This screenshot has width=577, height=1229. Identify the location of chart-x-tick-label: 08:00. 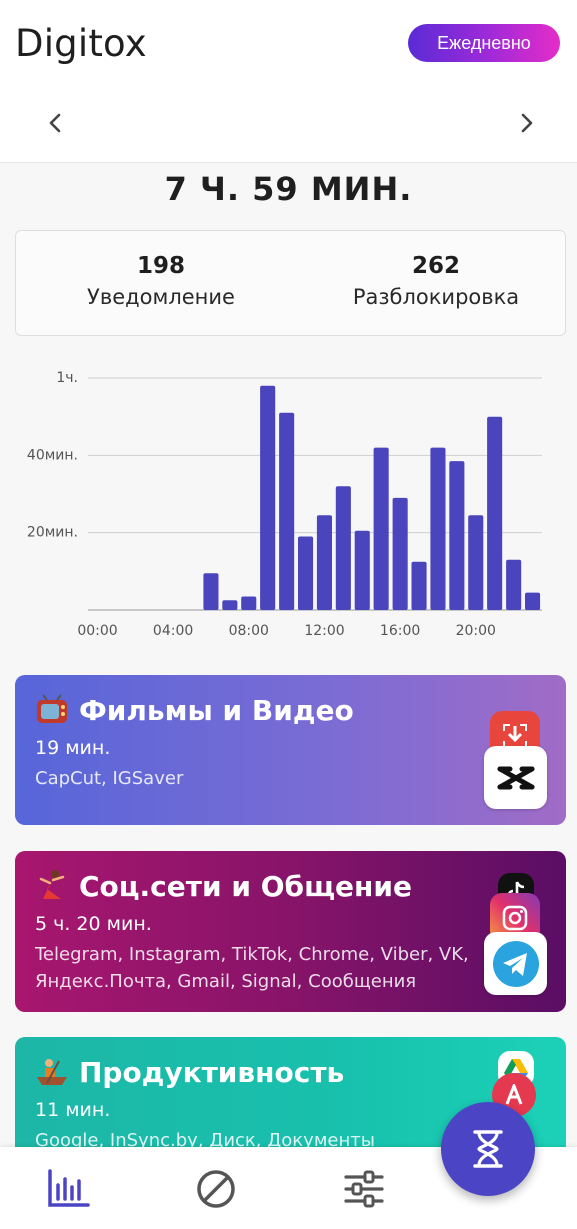
(249, 631).